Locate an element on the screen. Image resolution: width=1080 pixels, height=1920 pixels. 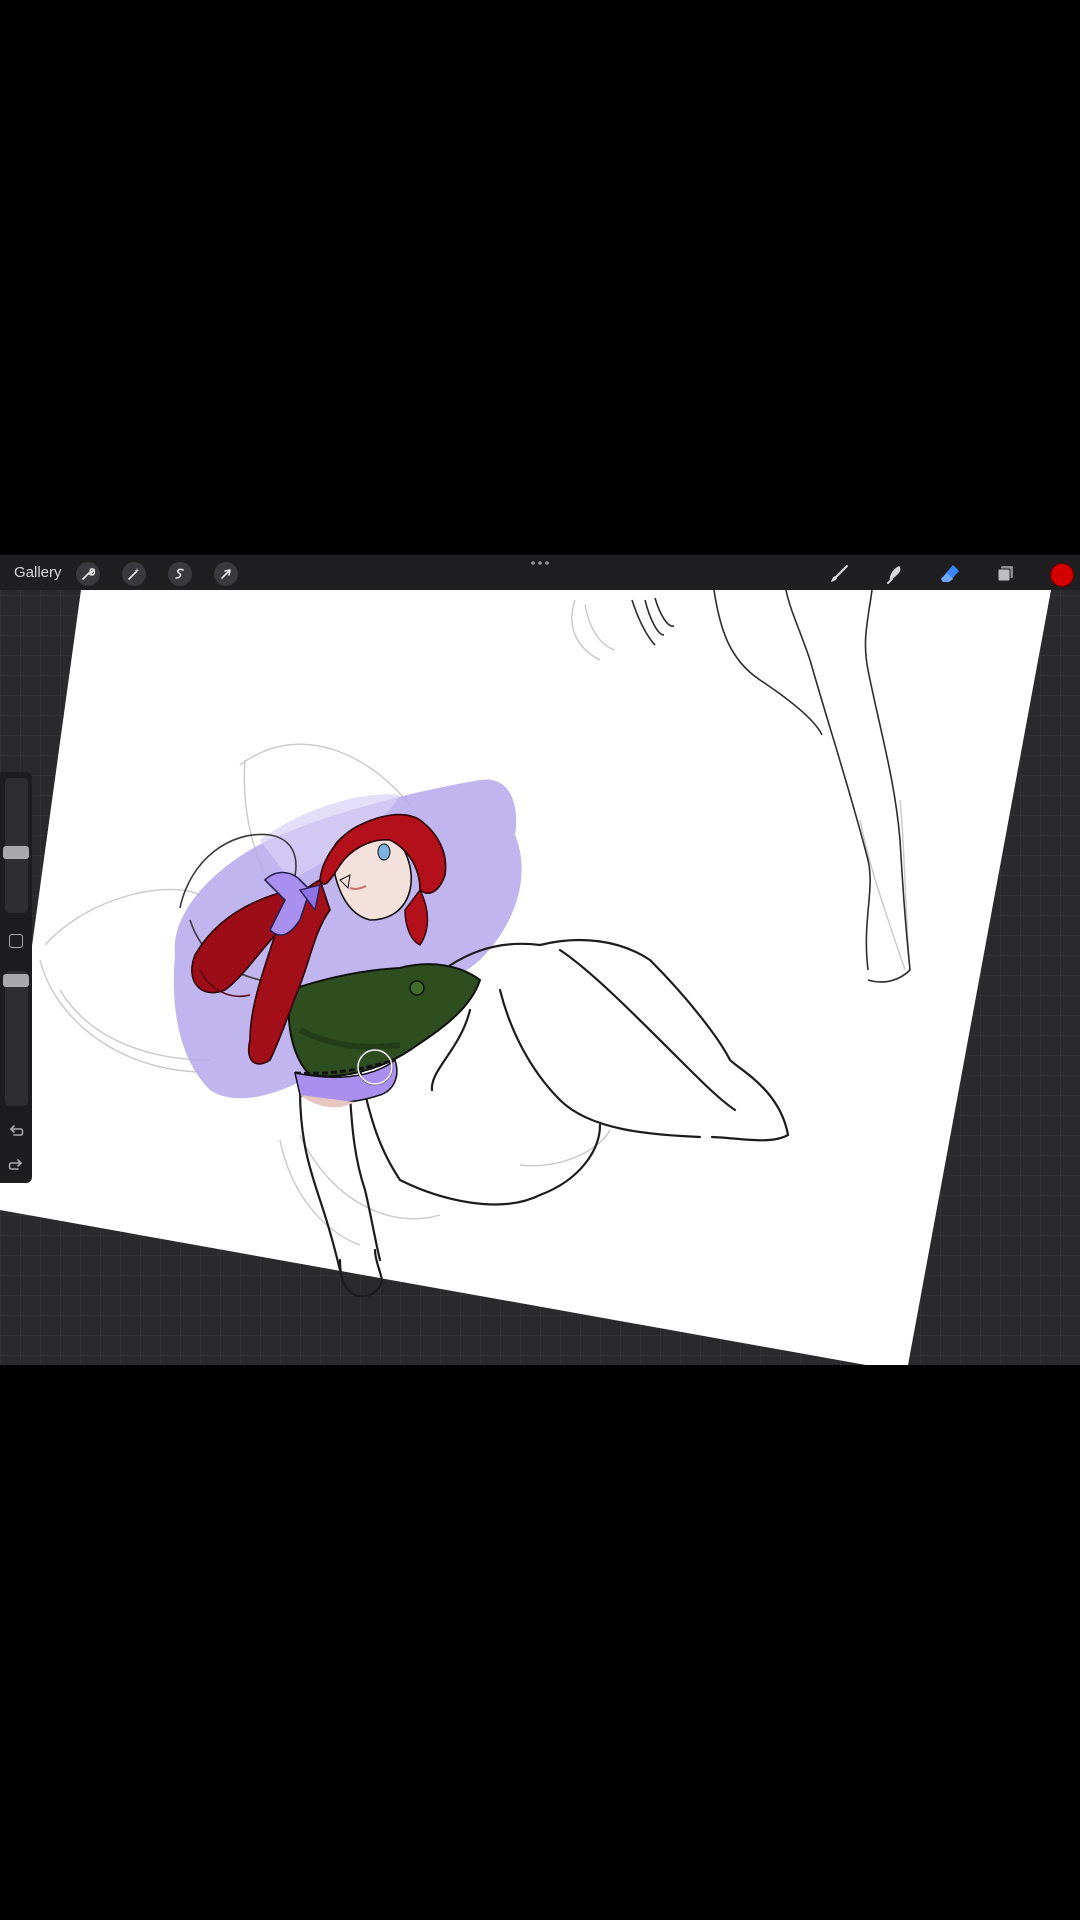
brush-size-slider is located at coordinates (16, 845).